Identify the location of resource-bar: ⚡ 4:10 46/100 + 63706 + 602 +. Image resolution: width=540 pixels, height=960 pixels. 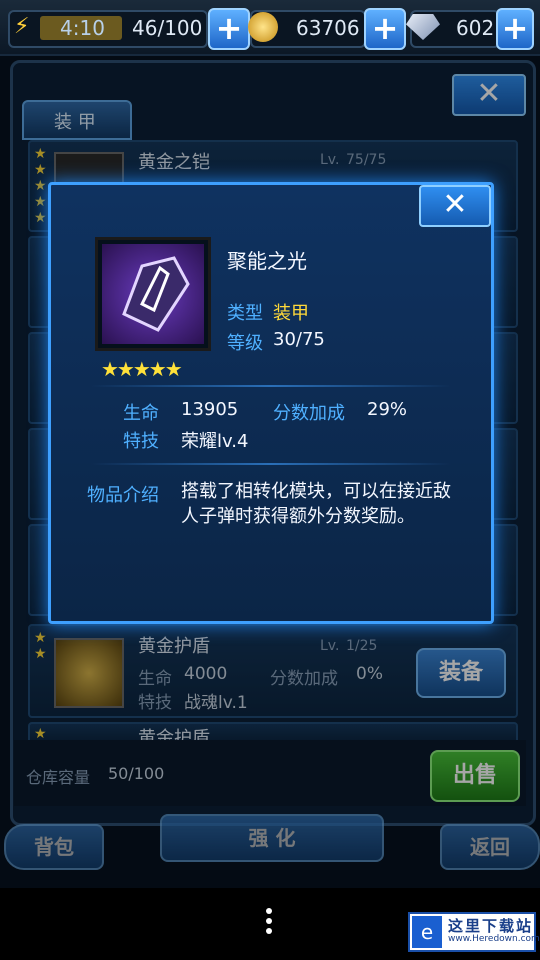
(270, 28).